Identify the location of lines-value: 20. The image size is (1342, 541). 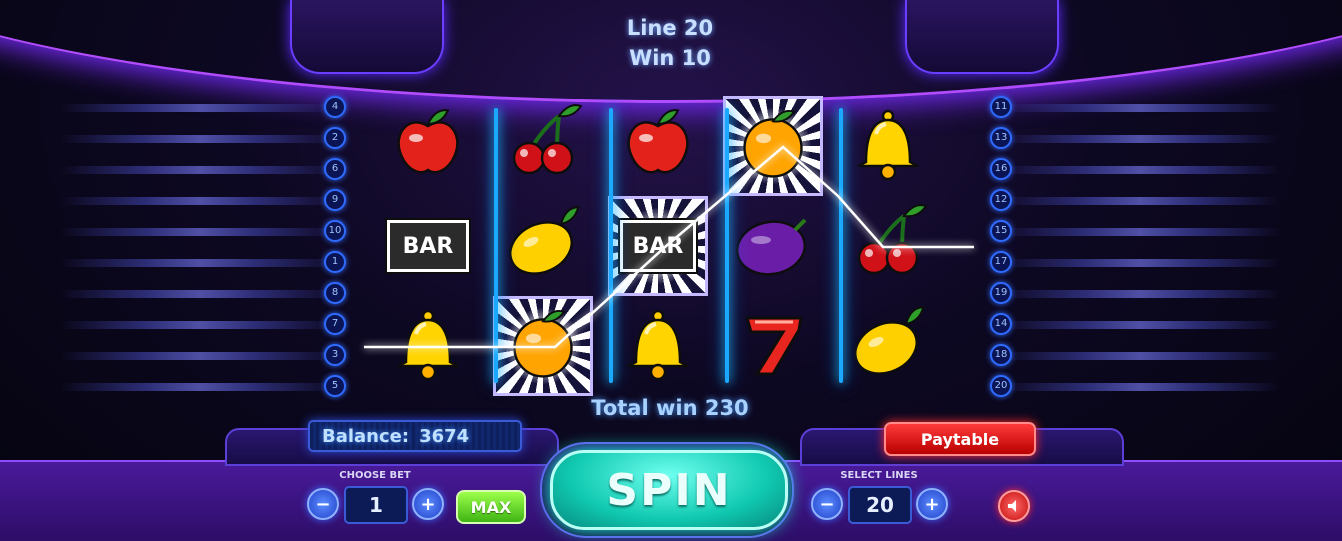
(880, 505).